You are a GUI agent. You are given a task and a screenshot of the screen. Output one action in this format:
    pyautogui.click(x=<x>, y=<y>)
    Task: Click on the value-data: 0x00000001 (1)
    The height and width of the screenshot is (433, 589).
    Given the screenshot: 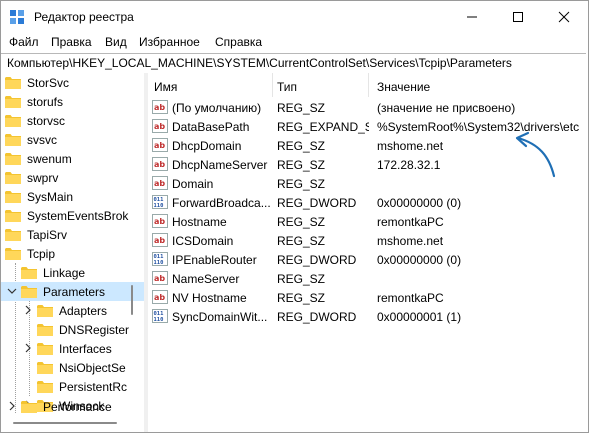 What is the action you would take?
    pyautogui.click(x=419, y=317)
    